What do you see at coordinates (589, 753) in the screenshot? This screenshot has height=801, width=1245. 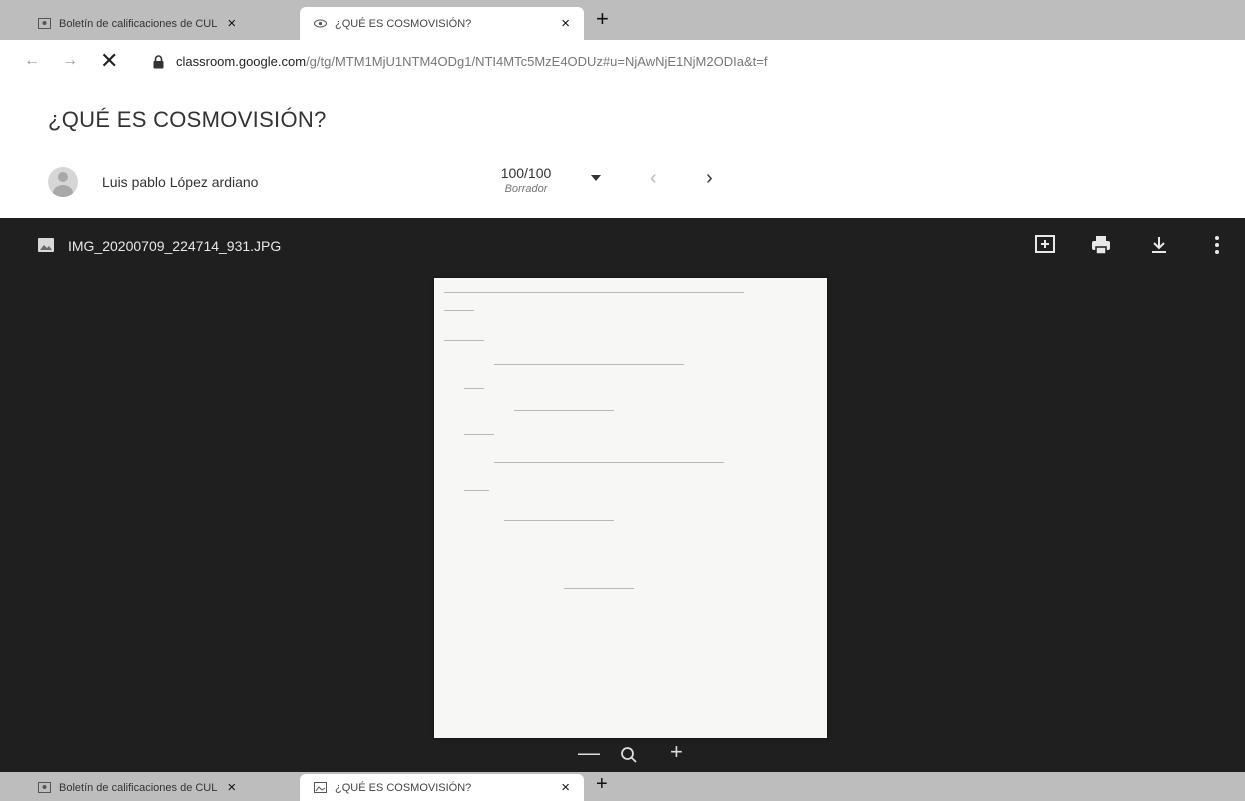 I see `zoom-out-button: —` at bounding box center [589, 753].